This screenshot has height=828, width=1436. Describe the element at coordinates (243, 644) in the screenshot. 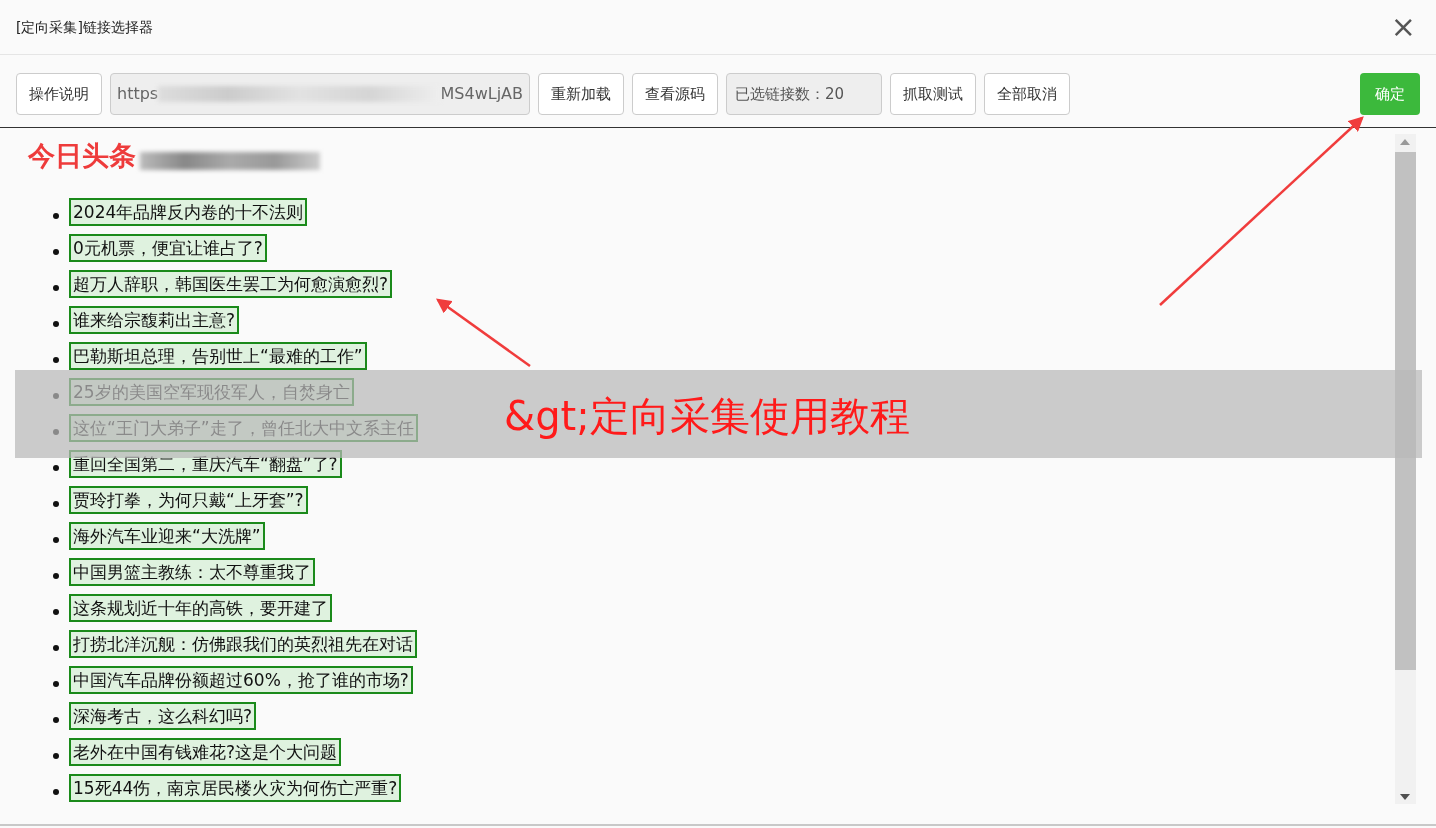

I see `article-link: 打捞北洋沉舰：仿佛跟我们的英烈祖先在对话` at that location.